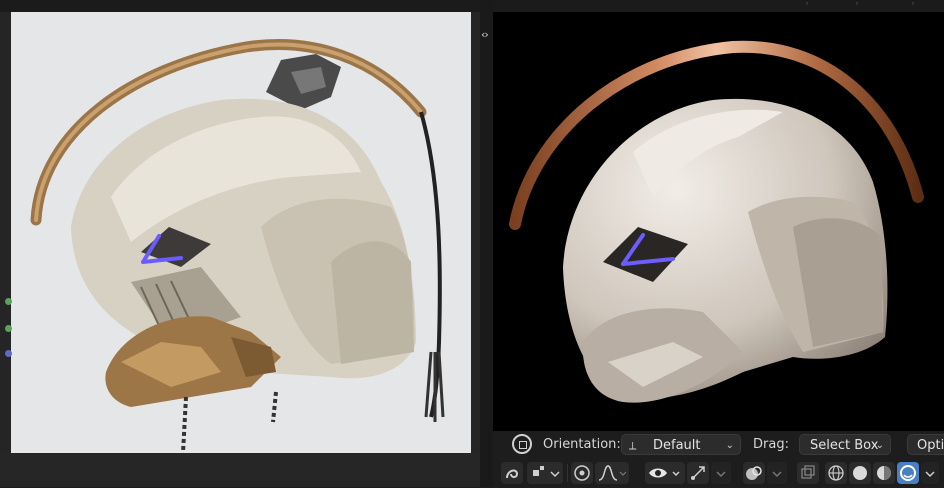 This screenshot has height=488, width=944. Describe the element at coordinates (512, 473) in the screenshot. I see `snap-icon` at that location.